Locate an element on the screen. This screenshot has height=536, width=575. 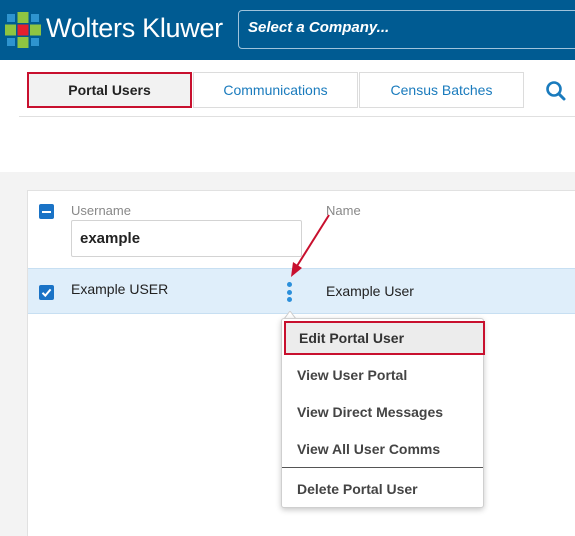
menu-divider is located at coordinates (382, 467).